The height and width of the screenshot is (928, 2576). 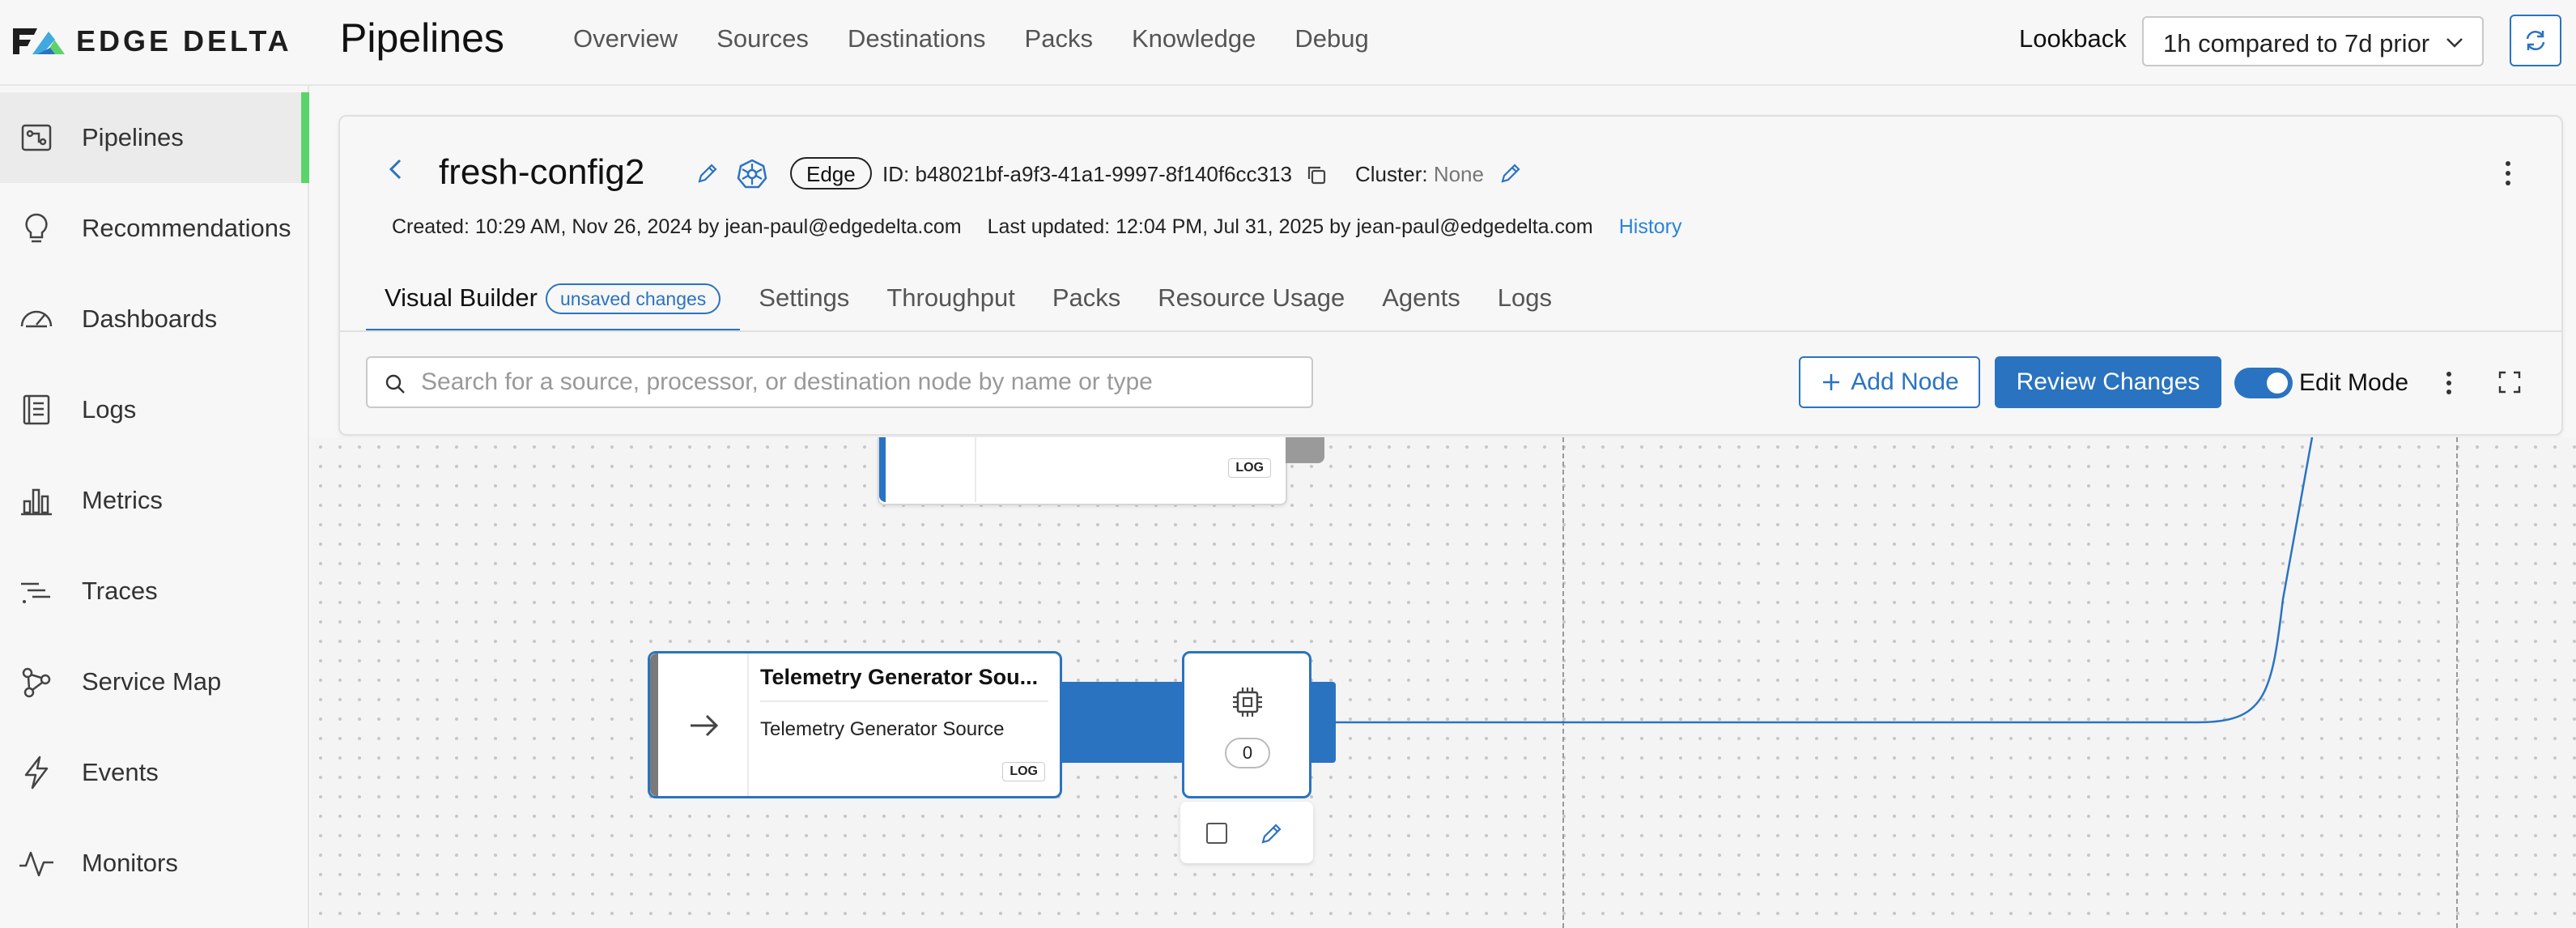 I want to click on sidebar-item-monitors: Monitors, so click(x=154, y=863).